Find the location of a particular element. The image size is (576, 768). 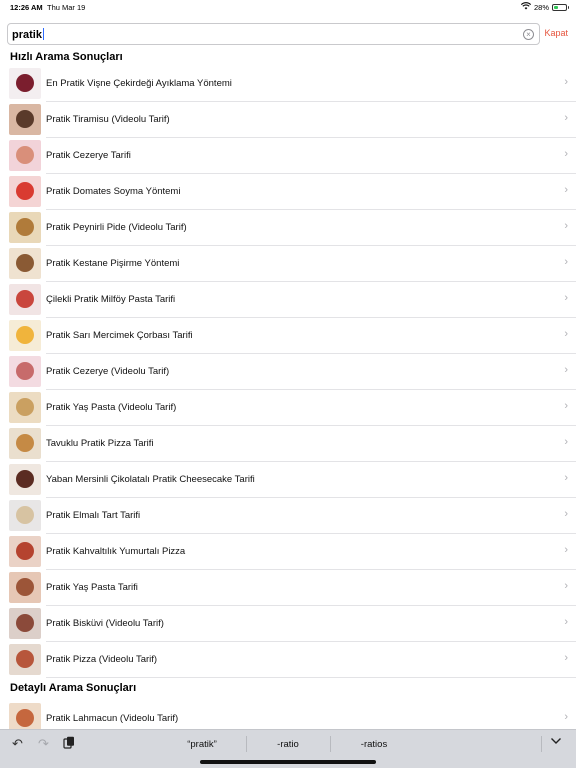

result-label: Pratik Sarı Mercimek Çorbası Tarifi is located at coordinates (119, 335).